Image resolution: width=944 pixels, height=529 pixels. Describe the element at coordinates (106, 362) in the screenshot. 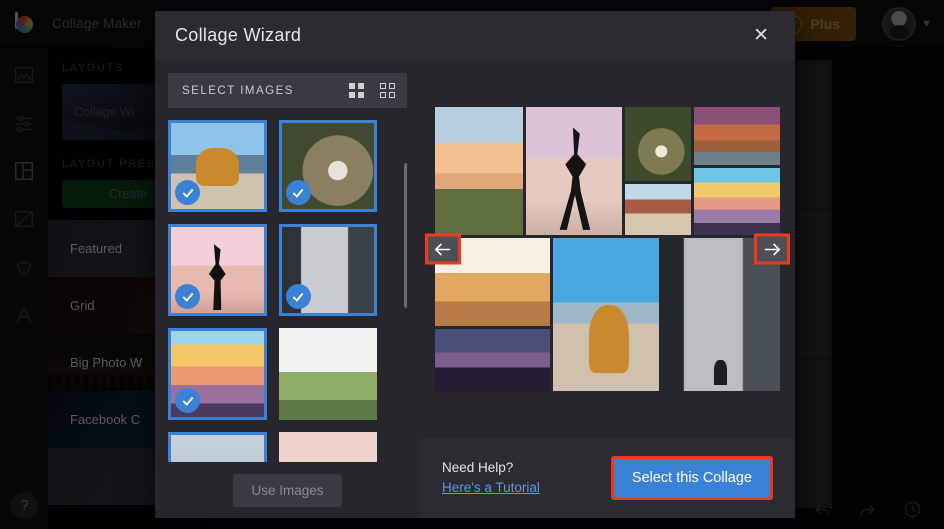

I see `preset-label: Big Photo W` at that location.